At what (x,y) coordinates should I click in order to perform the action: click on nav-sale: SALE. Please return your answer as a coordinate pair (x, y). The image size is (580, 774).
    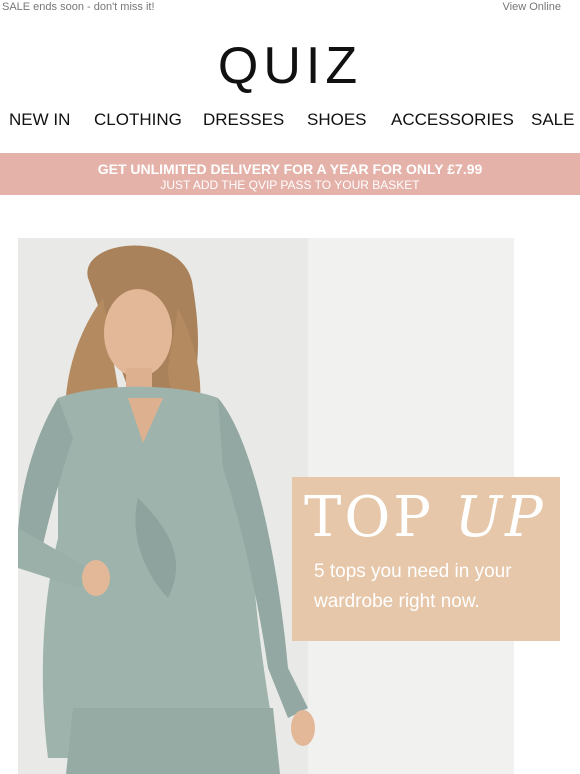
    Looking at the image, I should click on (552, 120).